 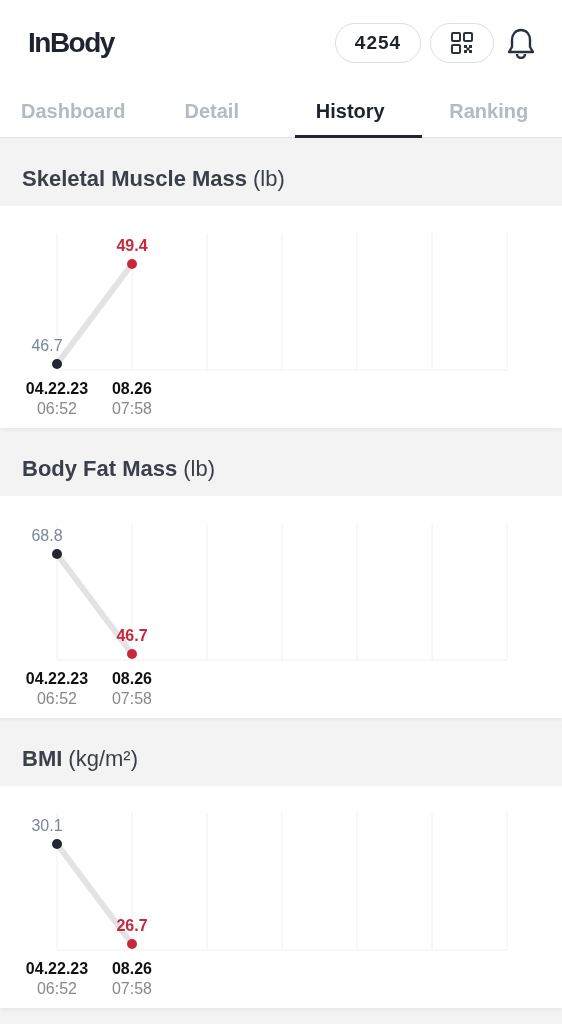 I want to click on tab: History, so click(x=350, y=111).